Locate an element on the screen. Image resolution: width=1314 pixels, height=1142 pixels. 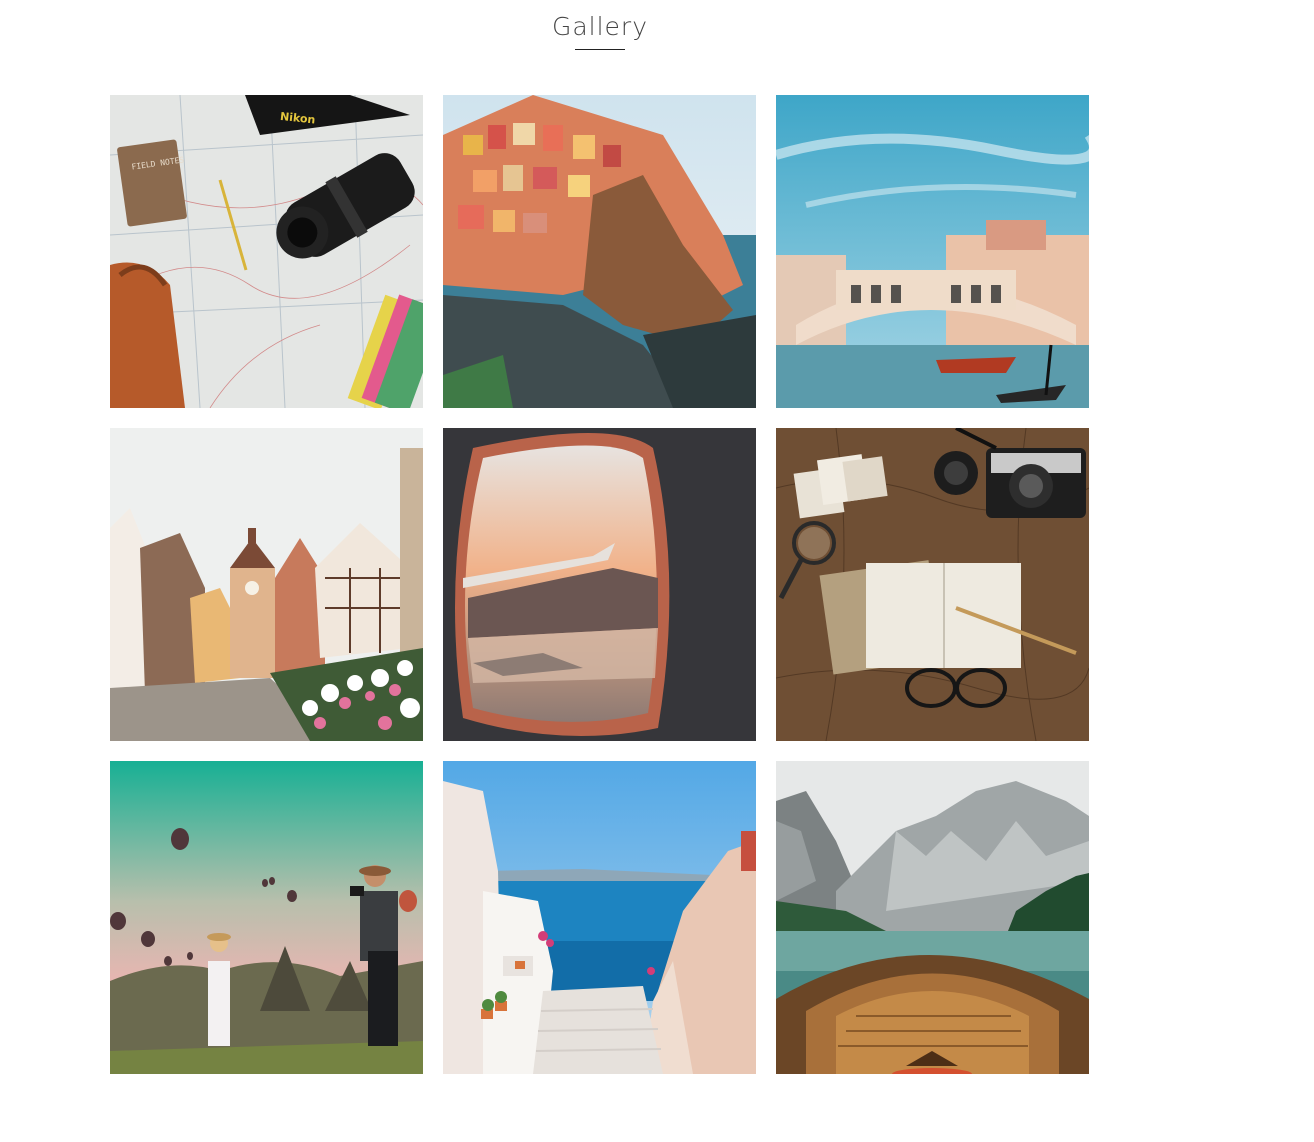
white-stairs-sea-photo is located at coordinates (599, 917).